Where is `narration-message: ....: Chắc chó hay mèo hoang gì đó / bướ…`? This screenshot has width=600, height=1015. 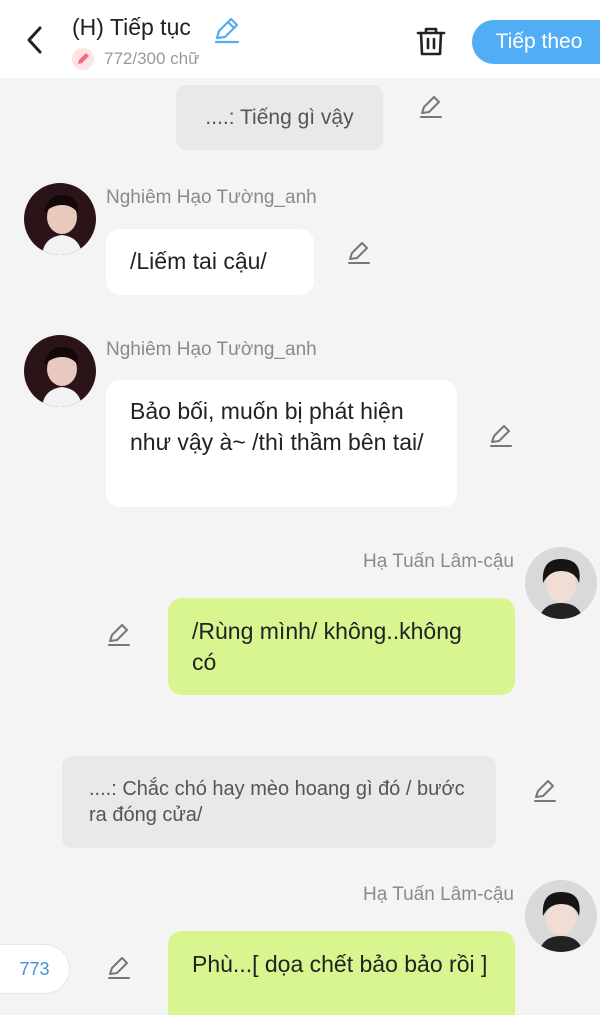 narration-message: ....: Chắc chó hay mèo hoang gì đó / bướ… is located at coordinates (279, 802).